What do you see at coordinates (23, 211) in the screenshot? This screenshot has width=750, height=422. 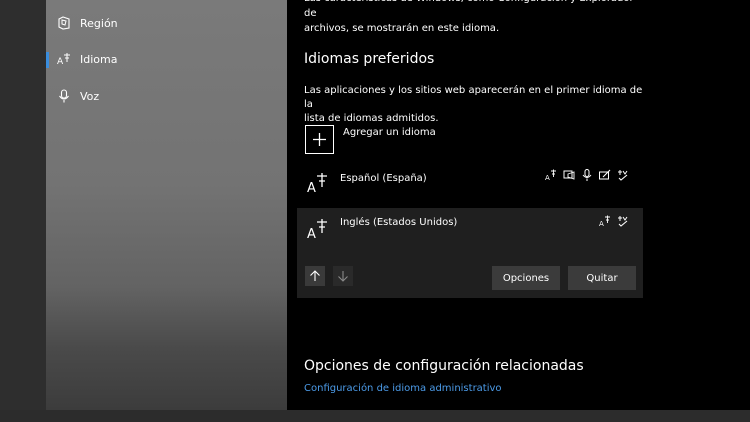 I see `window-backdrop-left` at bounding box center [23, 211].